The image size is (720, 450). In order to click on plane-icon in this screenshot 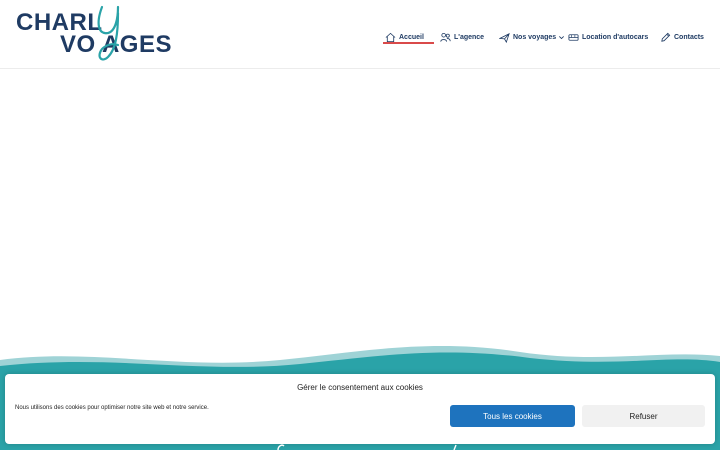, I will do `click(504, 37)`.